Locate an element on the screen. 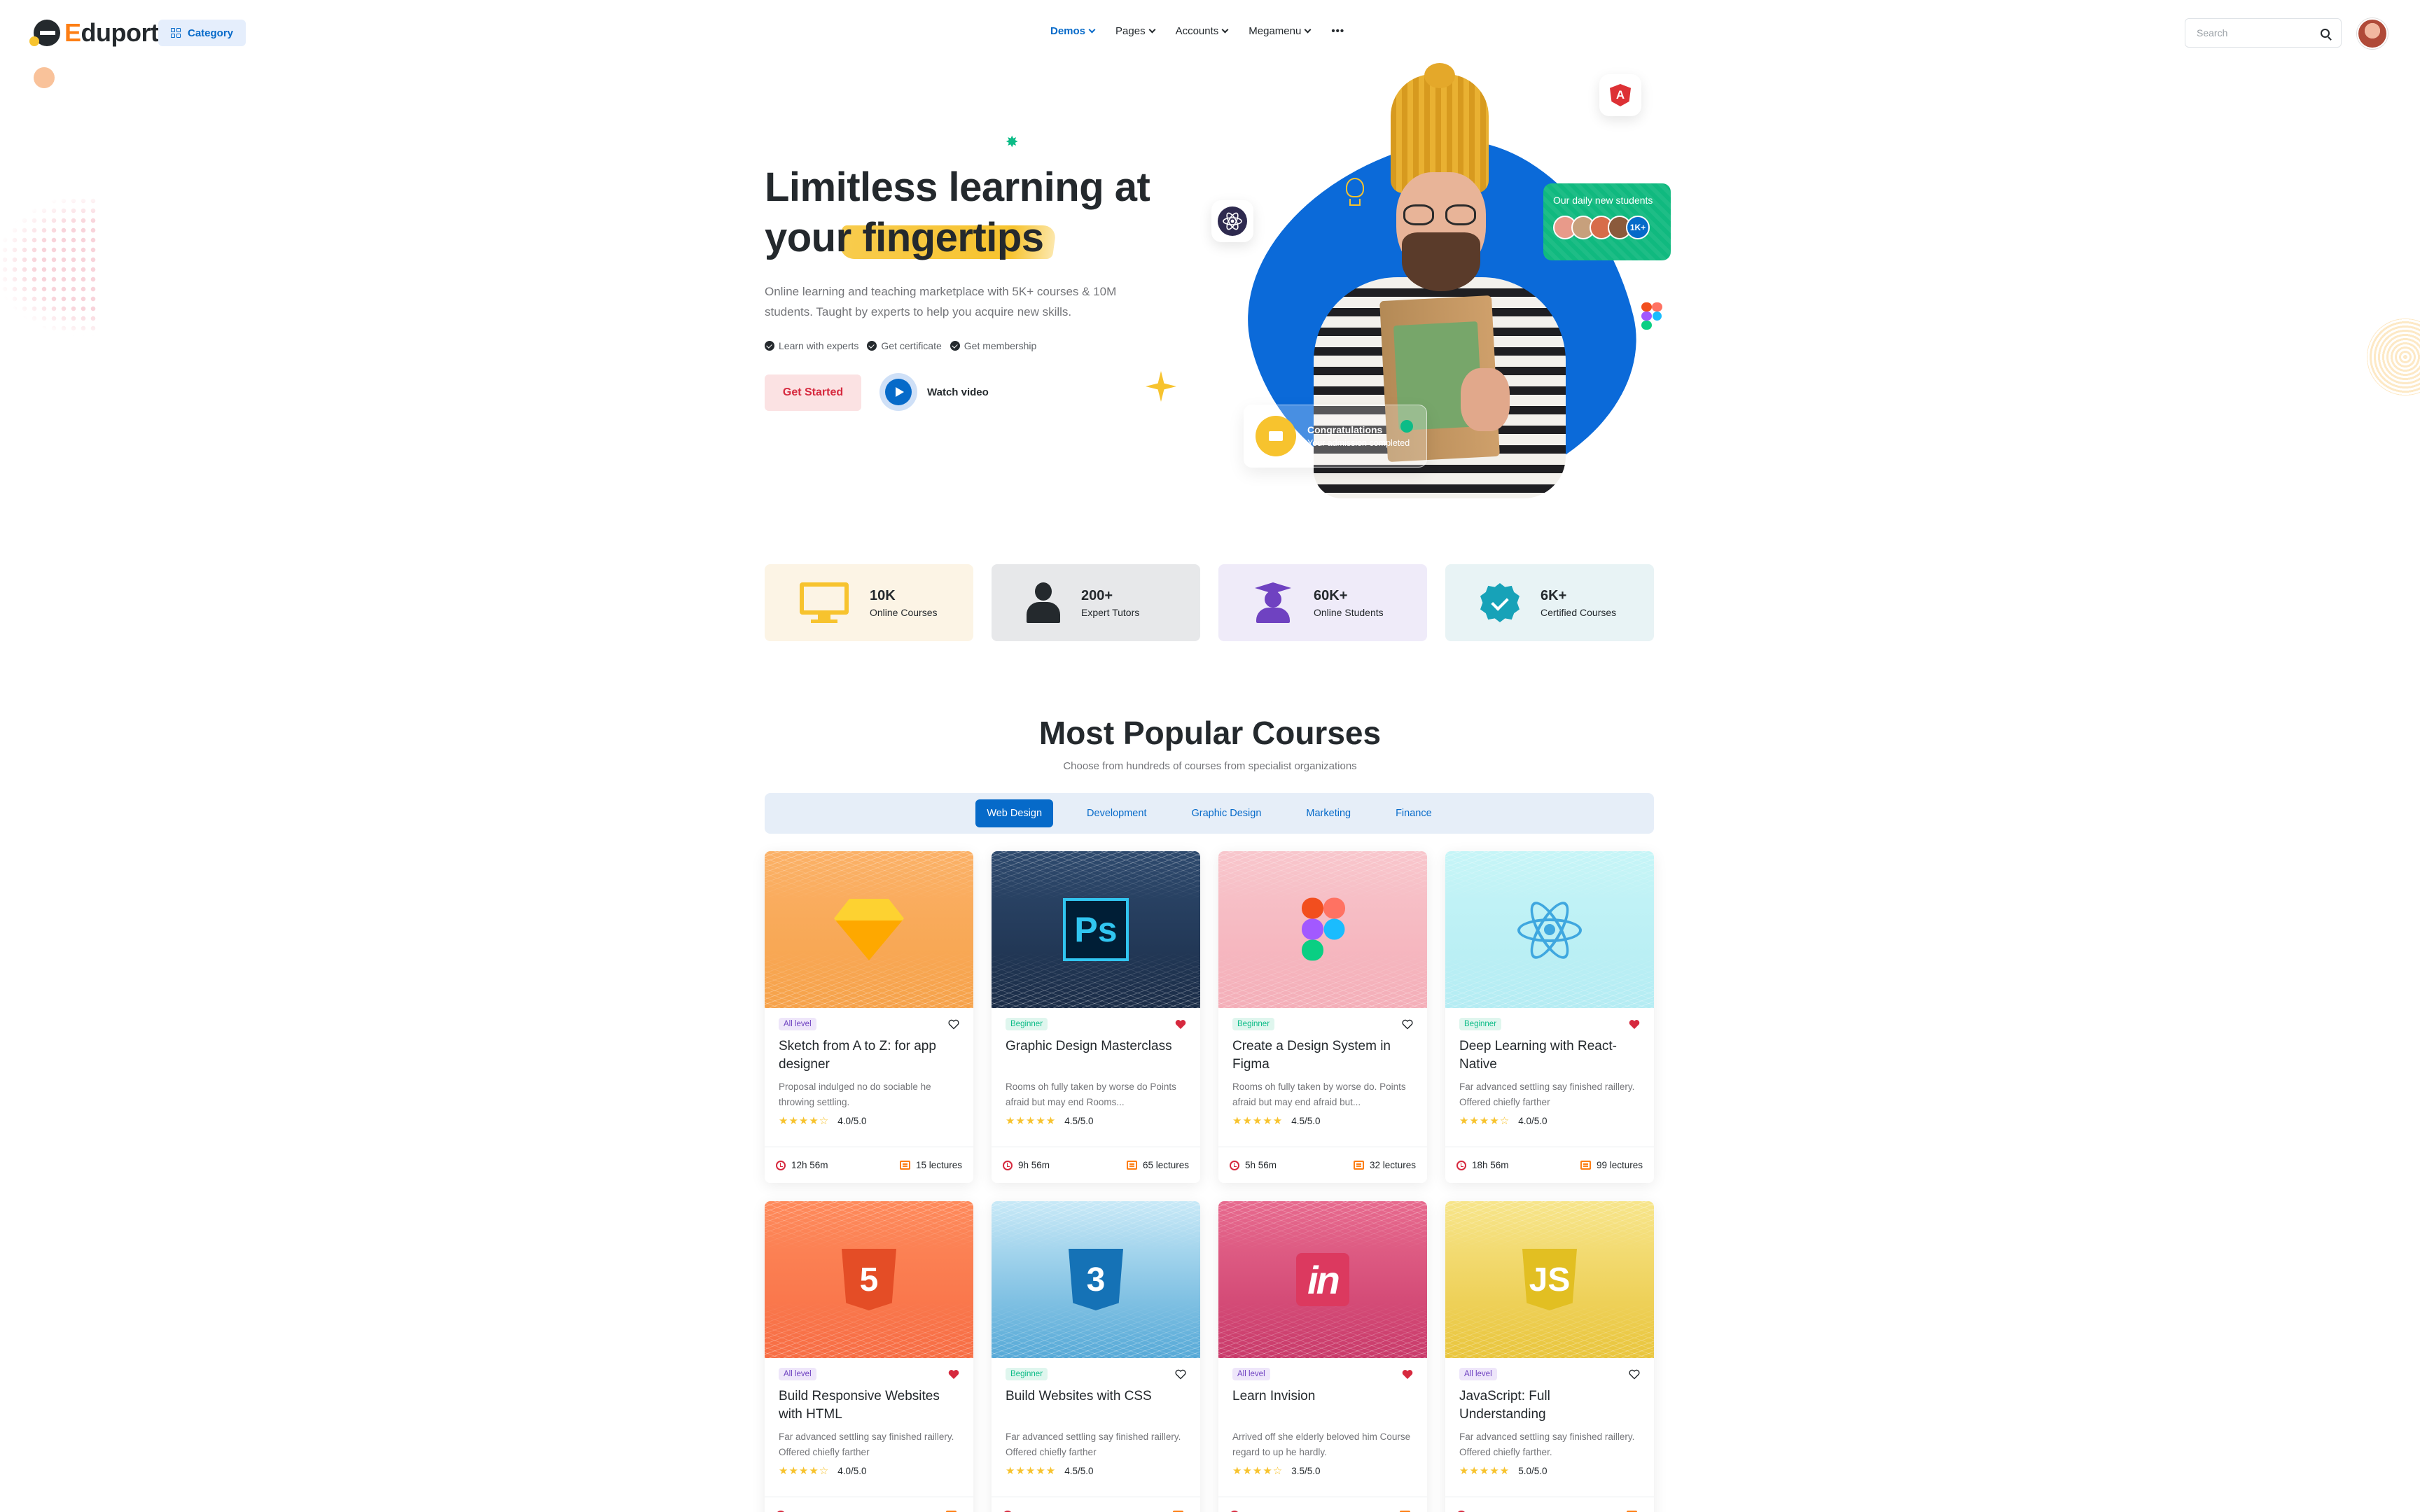 The width and height of the screenshot is (2420, 1512). course-thumbnail: in is located at coordinates (1322, 1279).